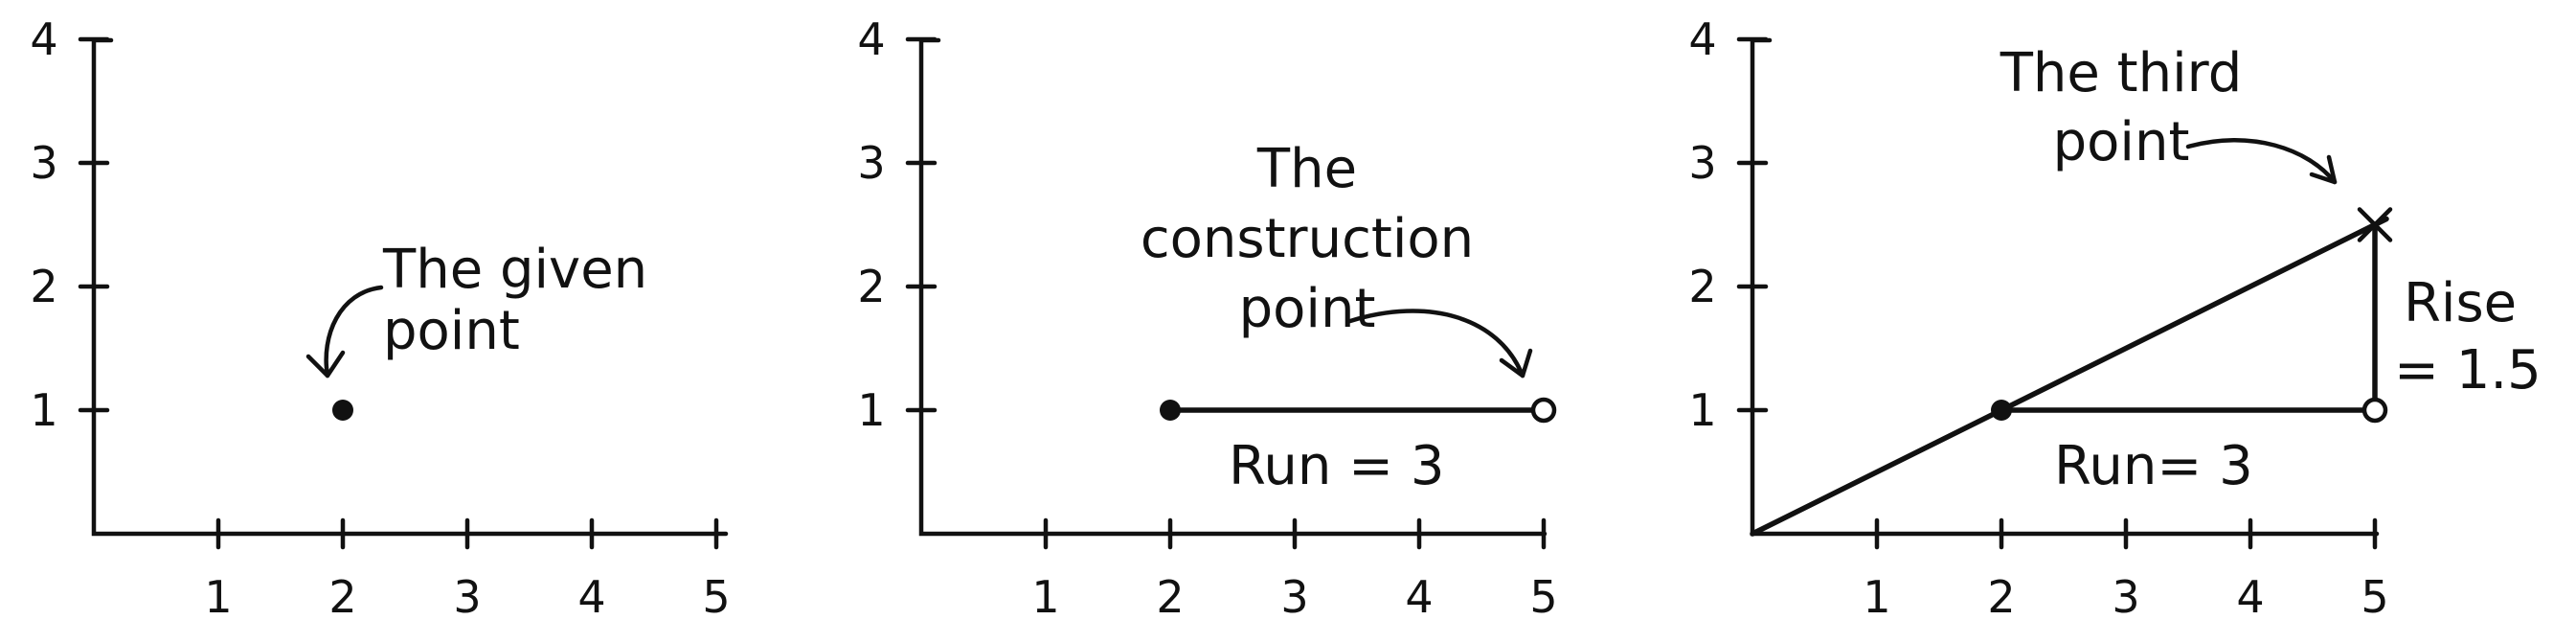  What do you see at coordinates (1306, 169) in the screenshot?
I see `annotation-line: The` at bounding box center [1306, 169].